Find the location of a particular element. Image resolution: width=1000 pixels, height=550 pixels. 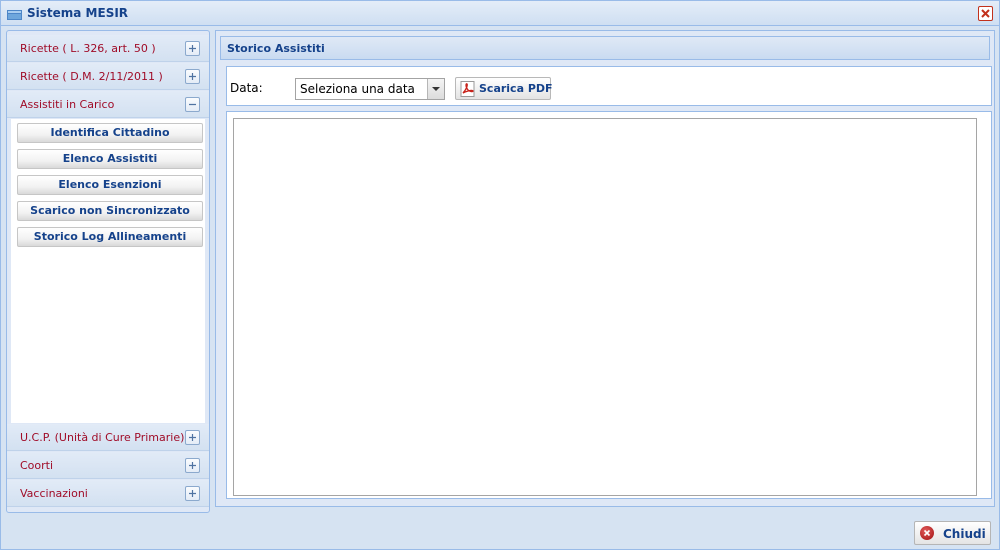

pdf-icon is located at coordinates (468, 89).